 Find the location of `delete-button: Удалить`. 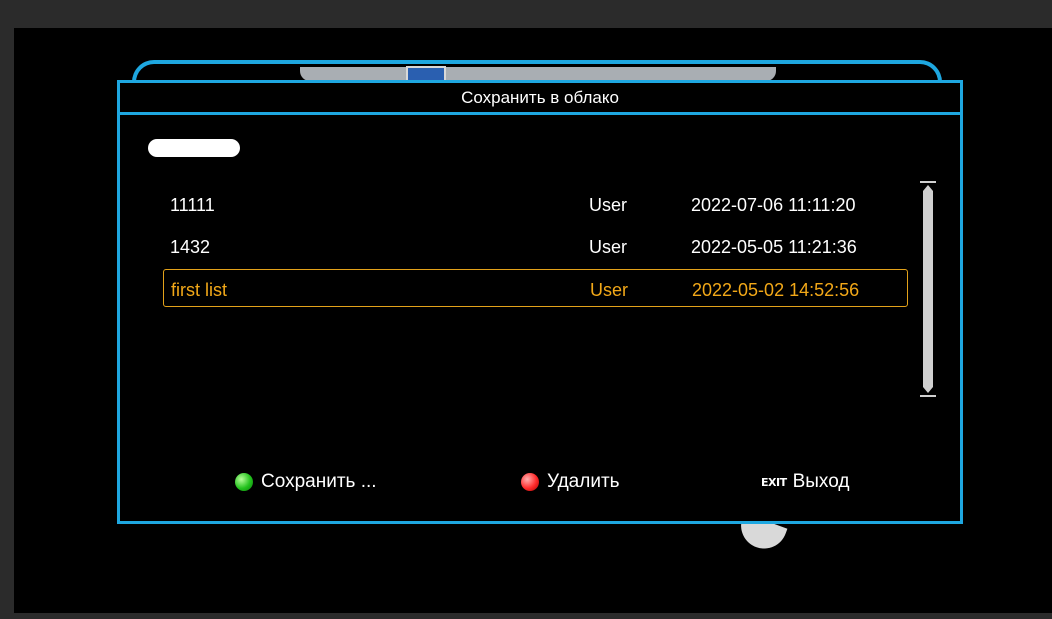

delete-button: Удалить is located at coordinates (570, 482).